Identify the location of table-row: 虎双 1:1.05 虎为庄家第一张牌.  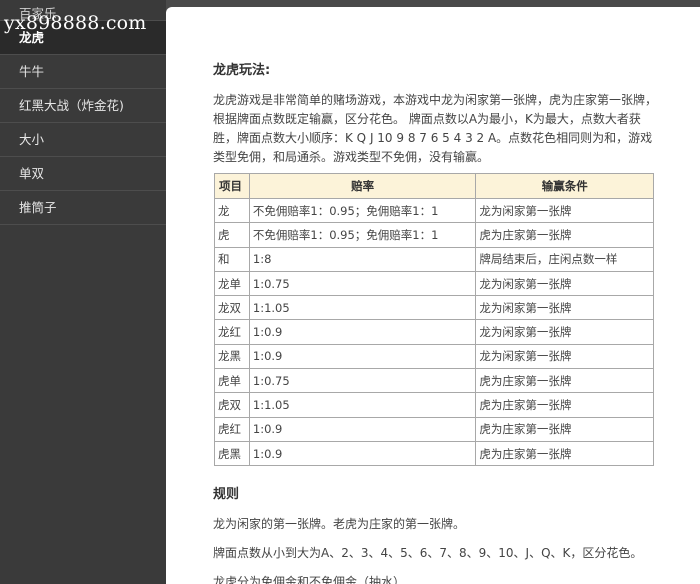
(434, 405).